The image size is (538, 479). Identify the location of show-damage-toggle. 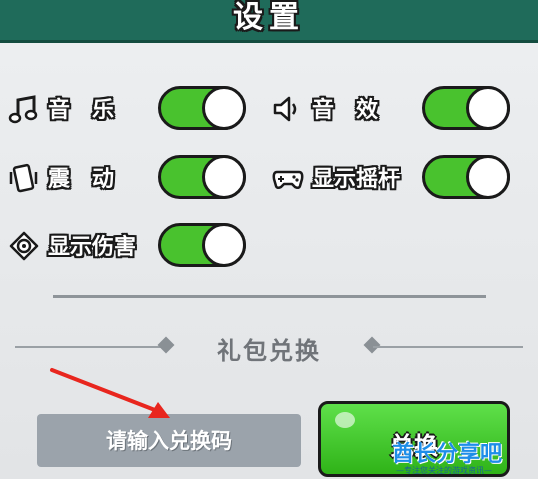
(202, 245).